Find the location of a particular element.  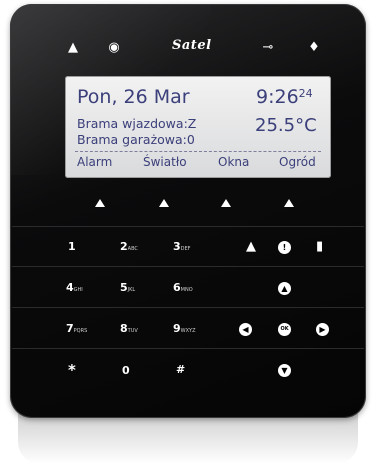

key-8-label: 8 is located at coordinates (124, 328).